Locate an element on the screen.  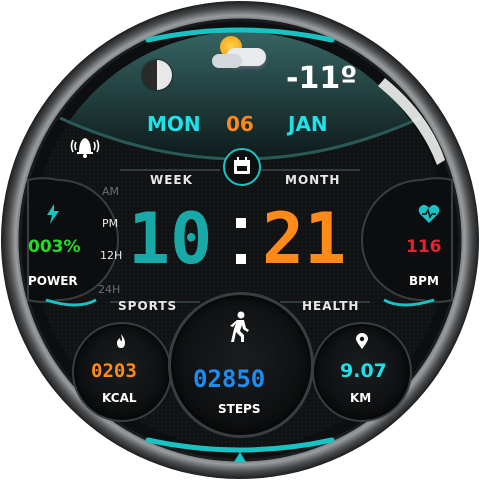
calories-value: 0203 is located at coordinates (114, 371).